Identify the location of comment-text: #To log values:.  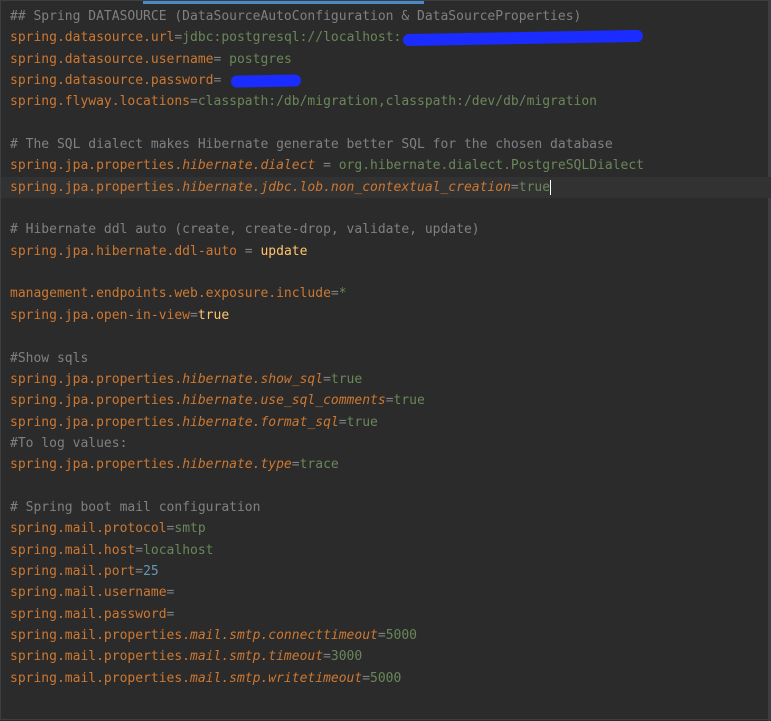
(69, 443).